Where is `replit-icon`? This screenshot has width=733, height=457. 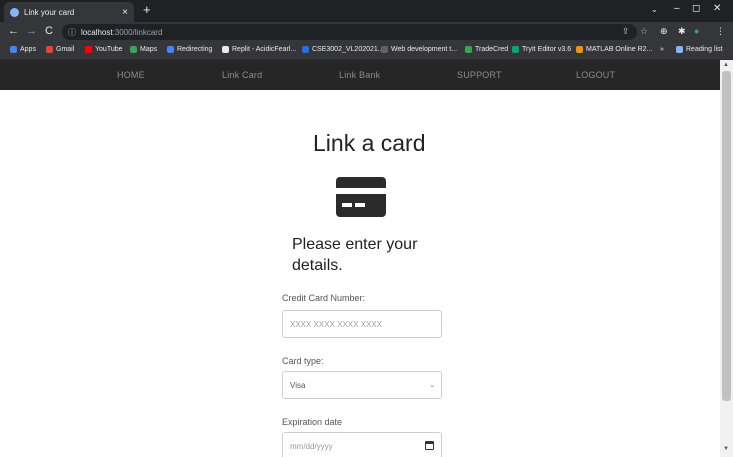 replit-icon is located at coordinates (225, 49).